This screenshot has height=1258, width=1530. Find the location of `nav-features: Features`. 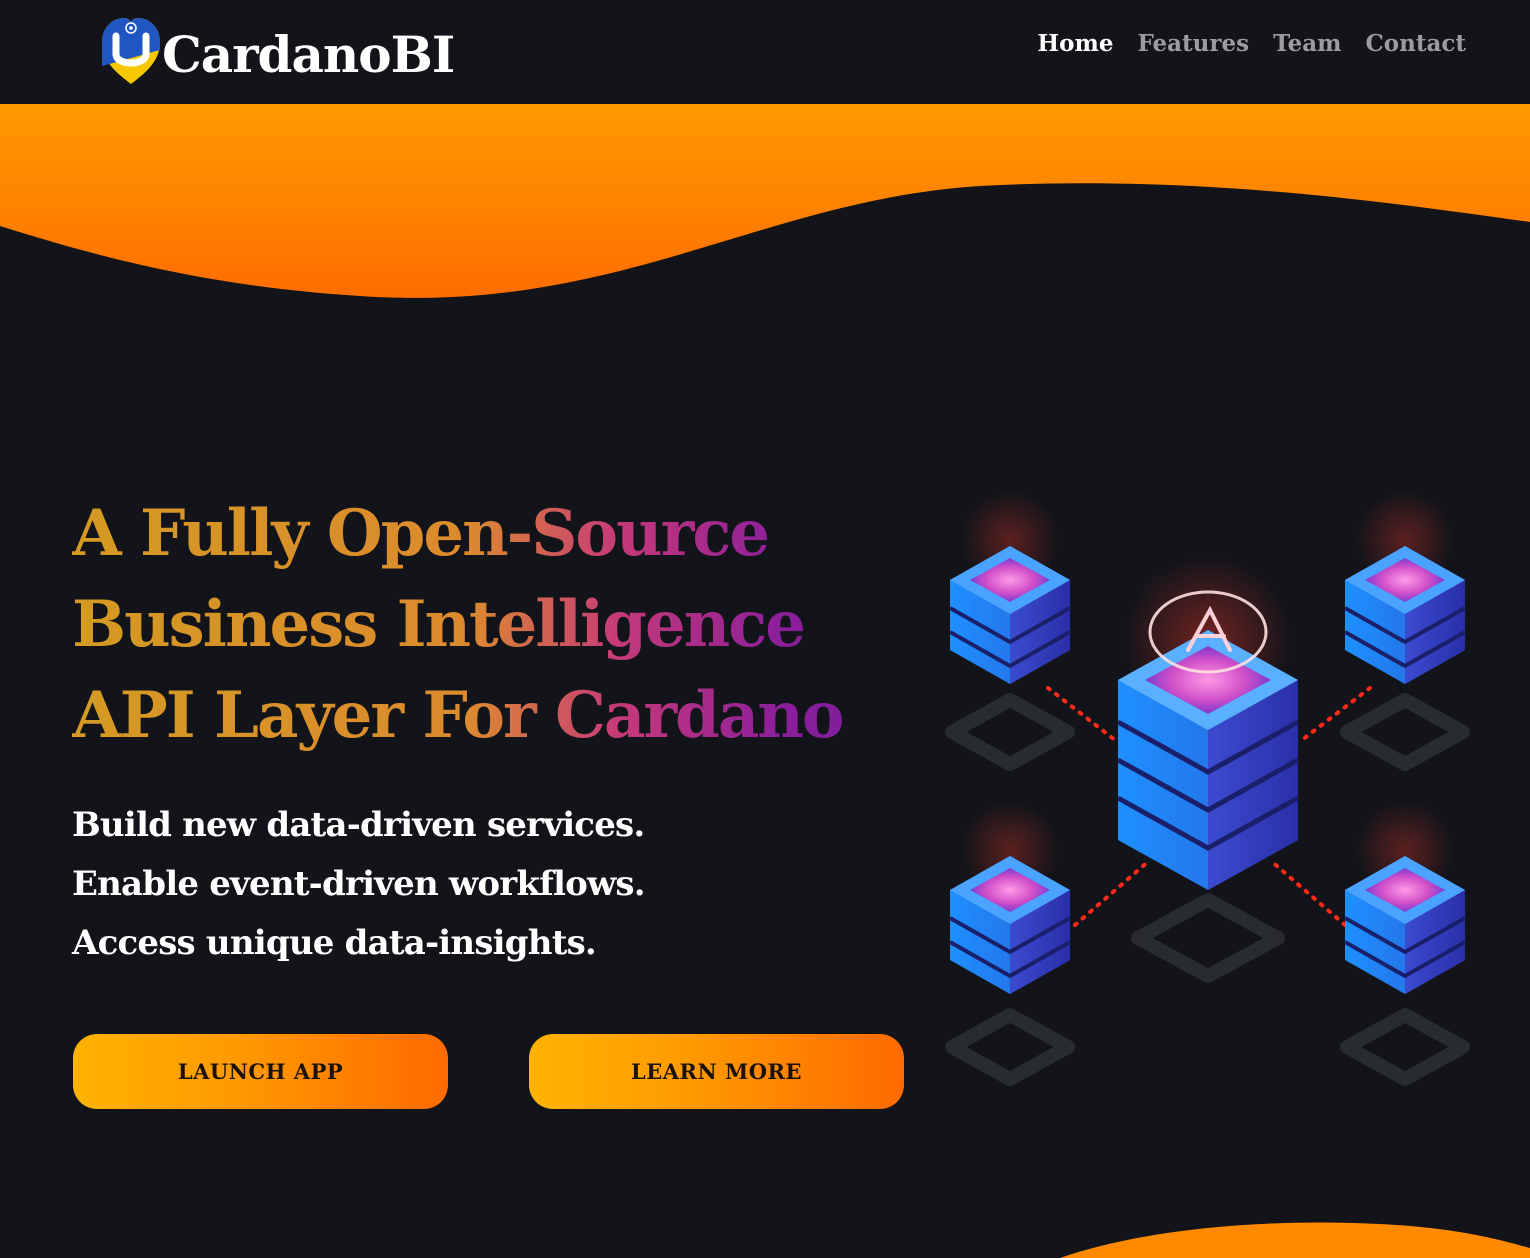

nav-features: Features is located at coordinates (1193, 43).